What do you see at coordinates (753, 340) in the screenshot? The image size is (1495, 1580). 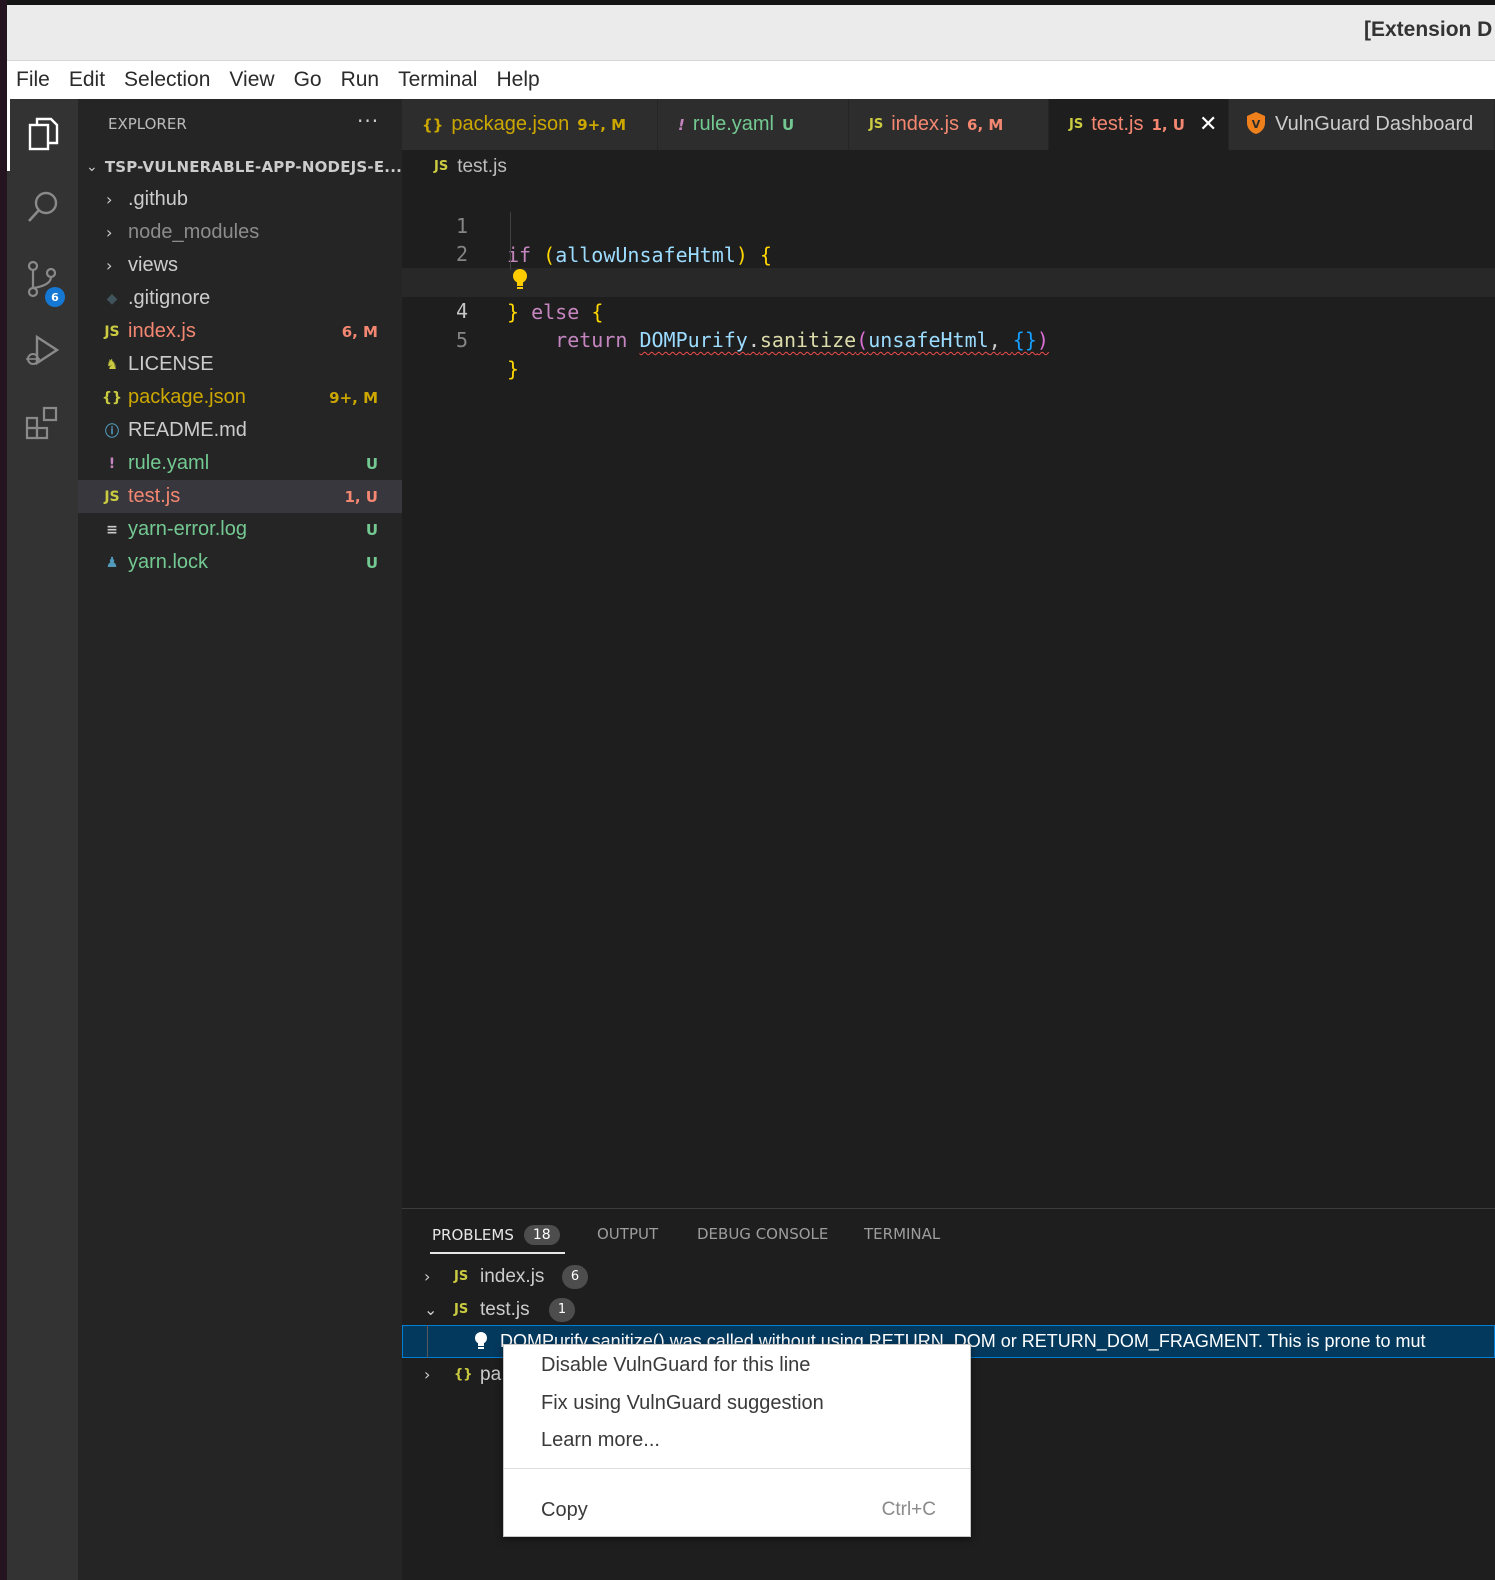 I see `code-token: .` at bounding box center [753, 340].